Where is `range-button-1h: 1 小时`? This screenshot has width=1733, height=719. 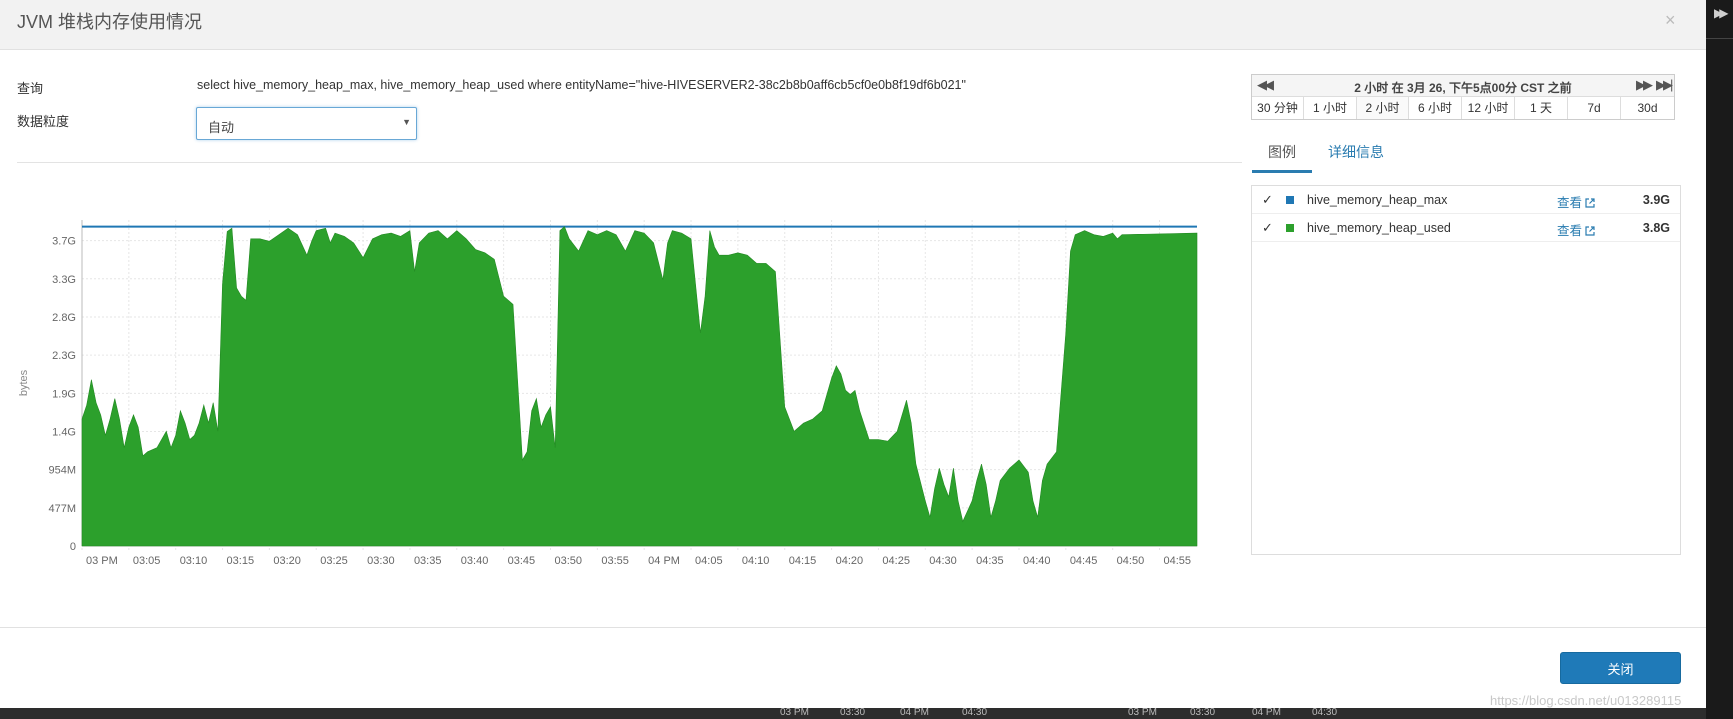 range-button-1h: 1 小时 is located at coordinates (1330, 108).